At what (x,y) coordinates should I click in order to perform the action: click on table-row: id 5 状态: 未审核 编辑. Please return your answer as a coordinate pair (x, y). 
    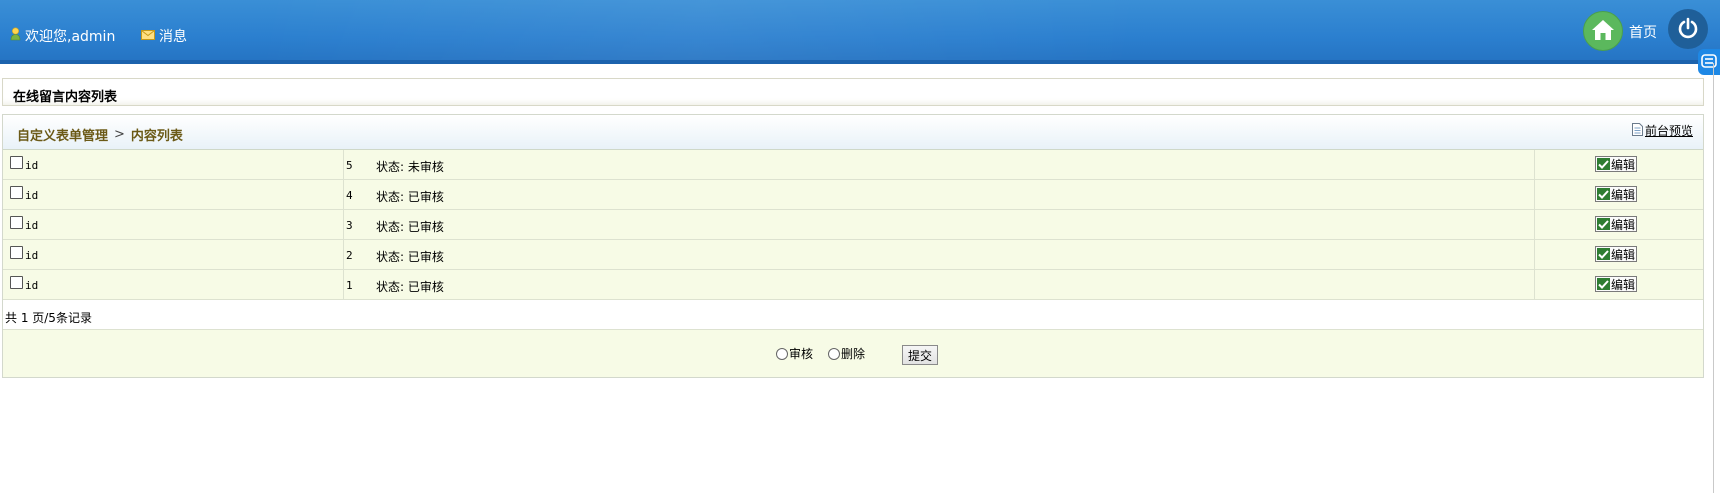
    Looking at the image, I should click on (853, 165).